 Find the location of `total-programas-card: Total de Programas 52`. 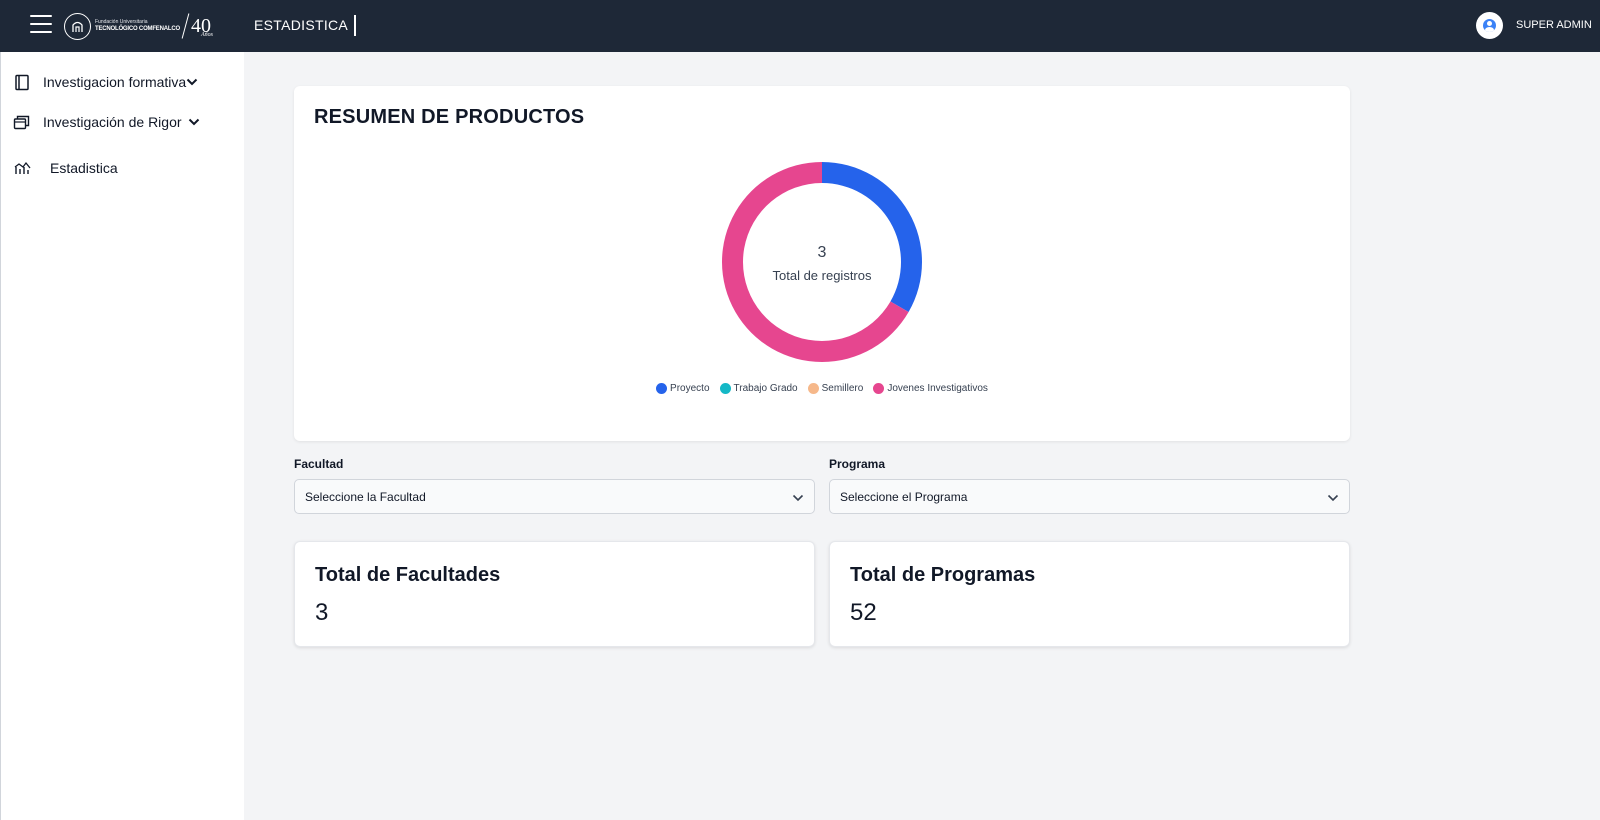

total-programas-card: Total de Programas 52 is located at coordinates (1089, 594).